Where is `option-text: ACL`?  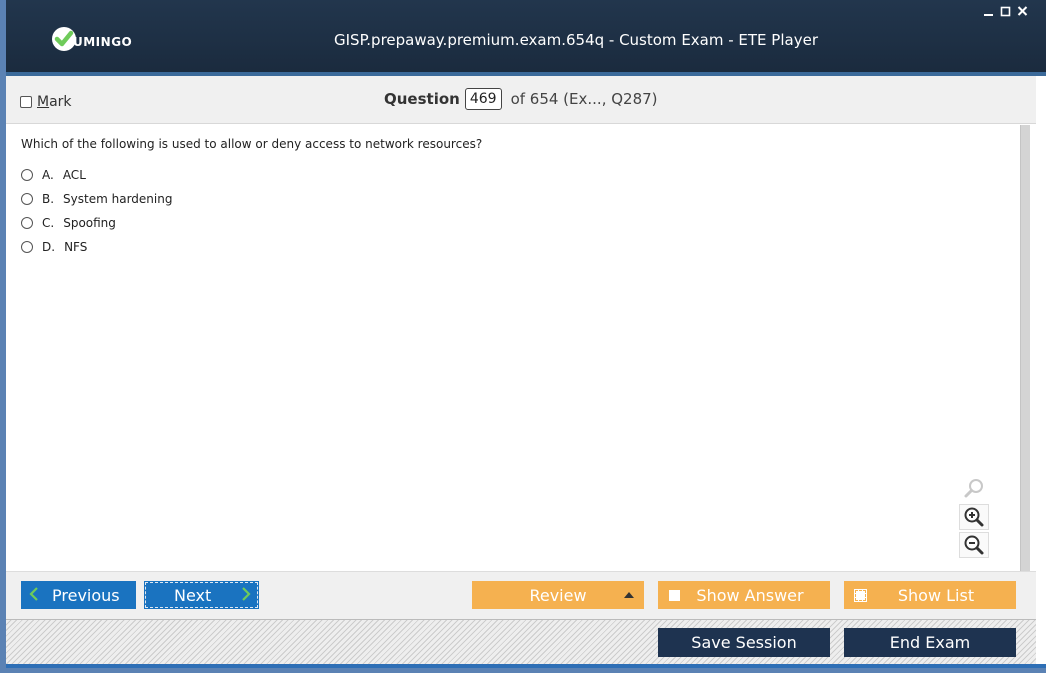 option-text: ACL is located at coordinates (74, 175).